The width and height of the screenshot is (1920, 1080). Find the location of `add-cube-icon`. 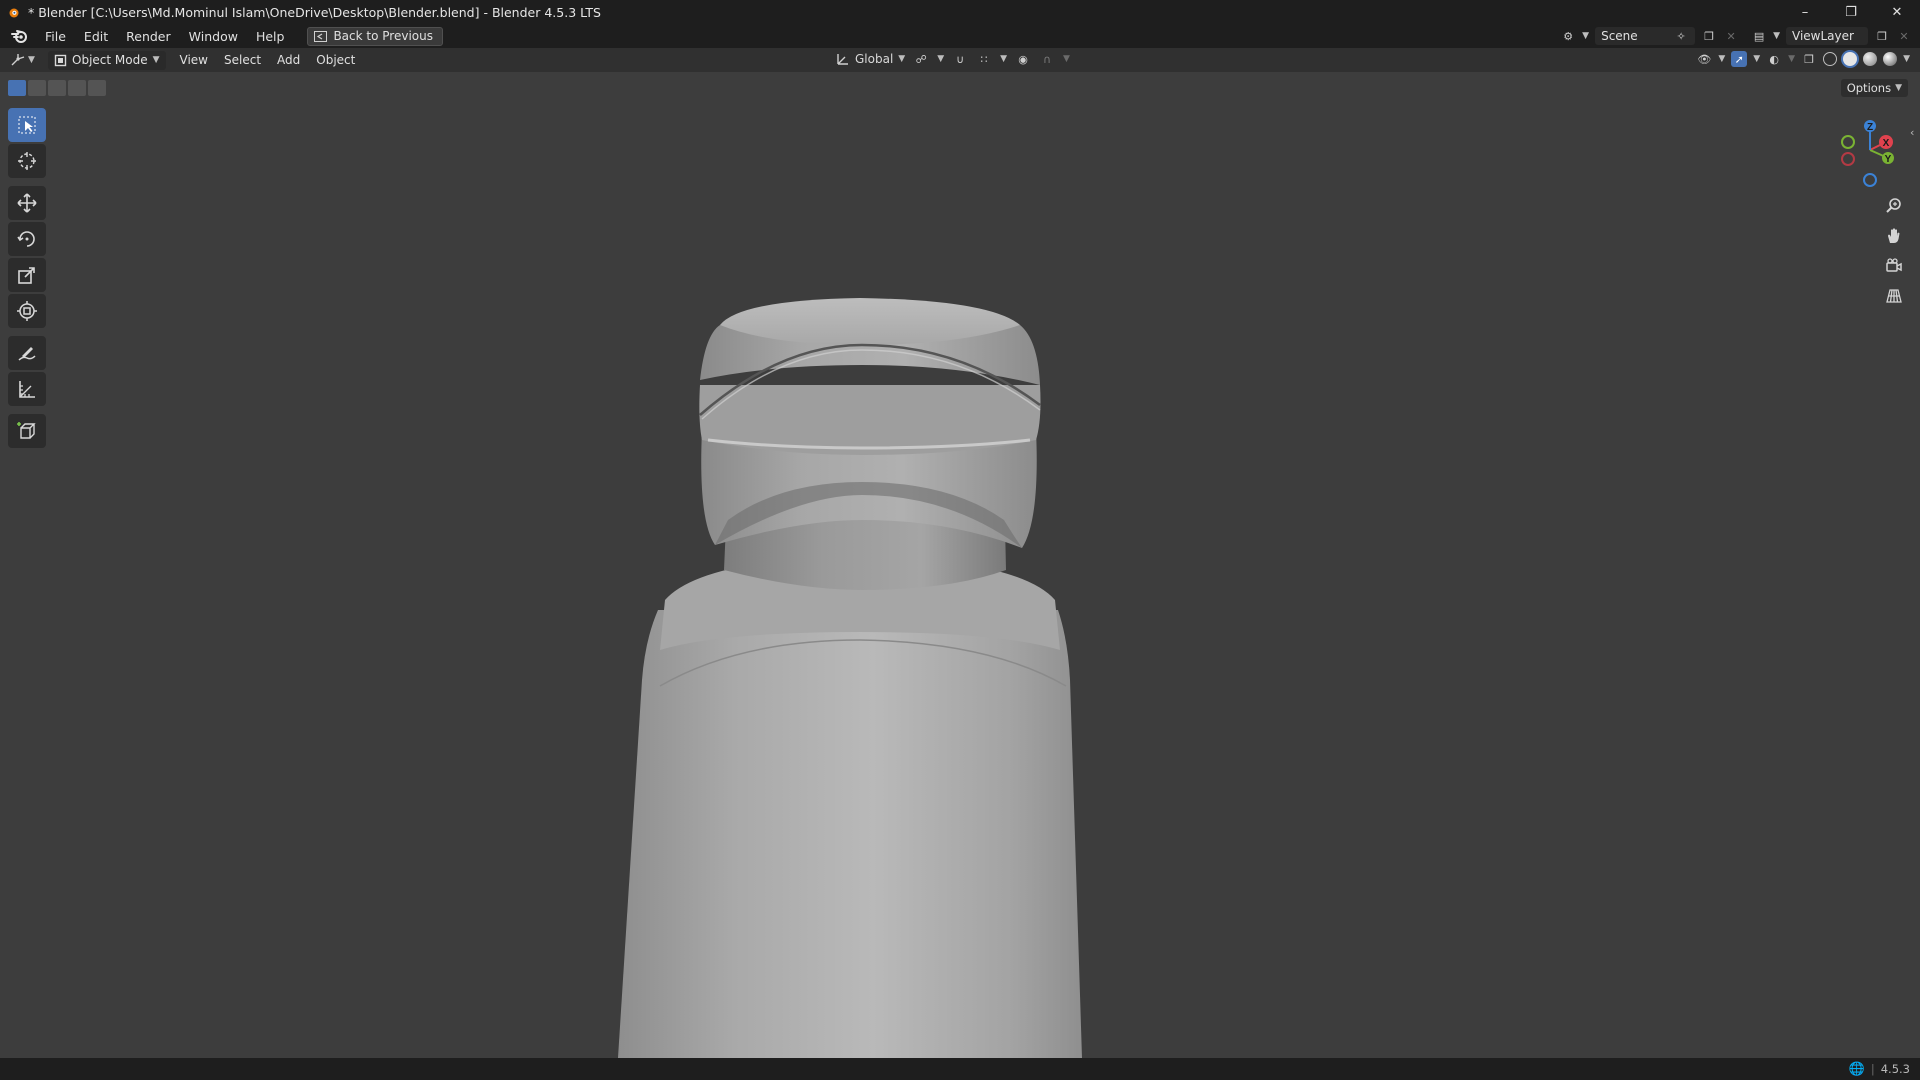

add-cube-icon is located at coordinates (26, 430).